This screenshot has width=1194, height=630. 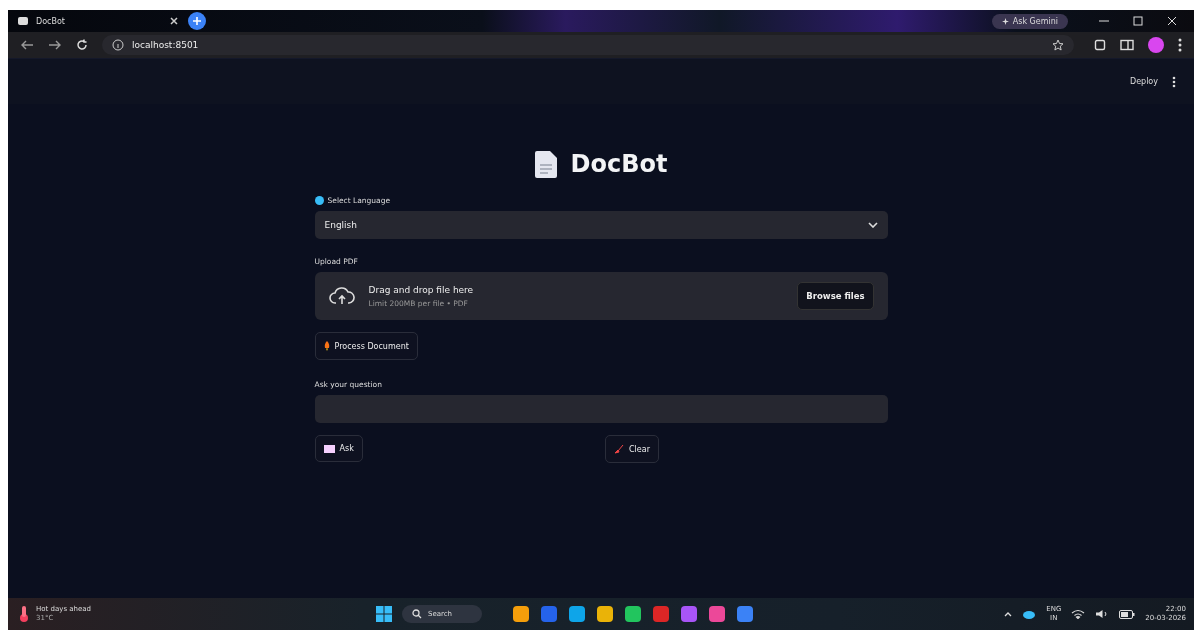 I want to click on app-title: DocBot, so click(x=619, y=164).